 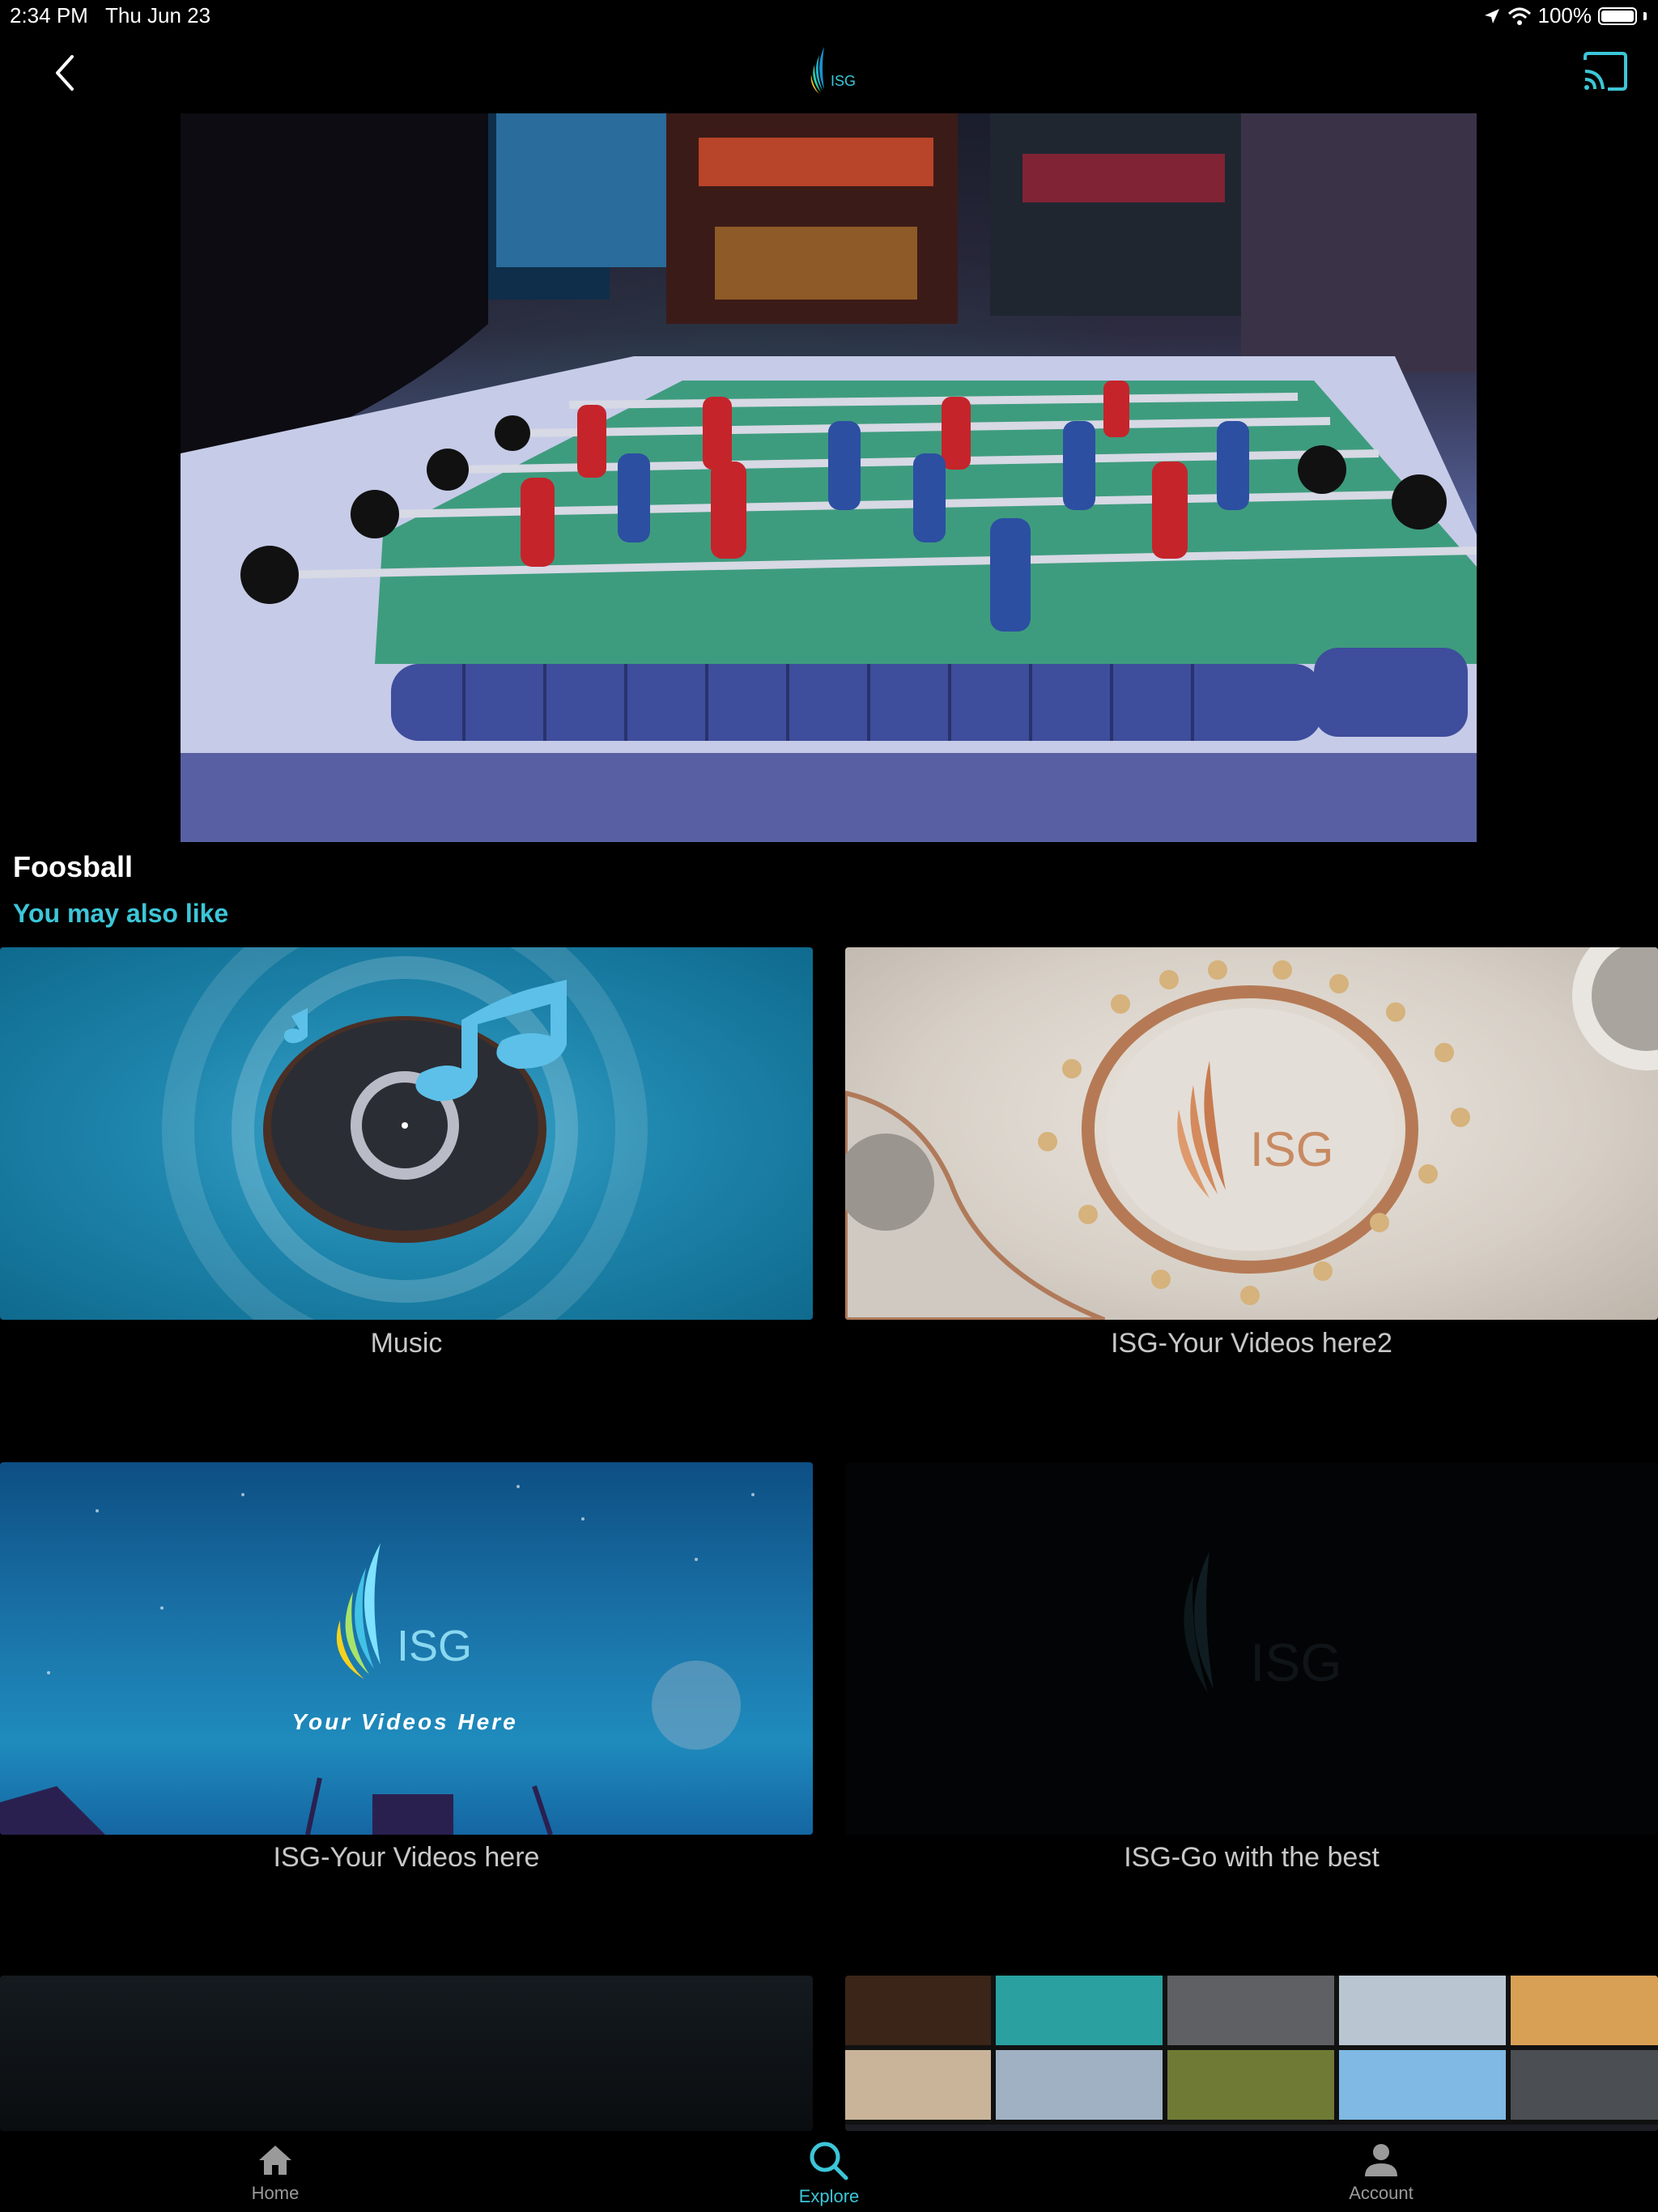 I want to click on tab-explore: Explore, so click(x=829, y=2171).